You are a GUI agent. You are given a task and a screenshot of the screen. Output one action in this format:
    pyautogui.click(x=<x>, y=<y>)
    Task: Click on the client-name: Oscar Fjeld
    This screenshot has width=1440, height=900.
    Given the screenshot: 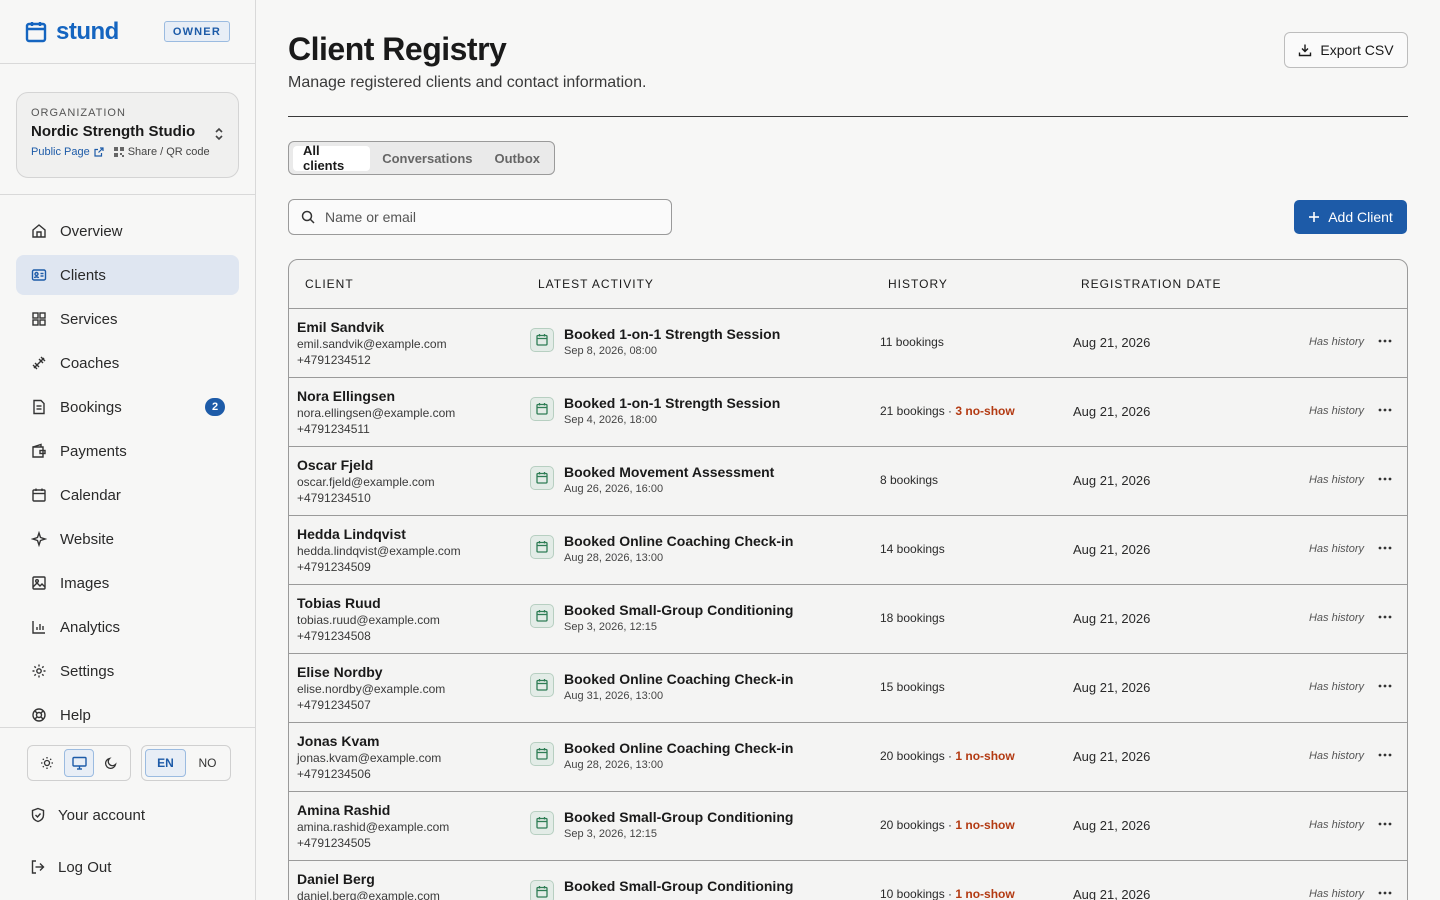 What is the action you would take?
    pyautogui.click(x=366, y=465)
    